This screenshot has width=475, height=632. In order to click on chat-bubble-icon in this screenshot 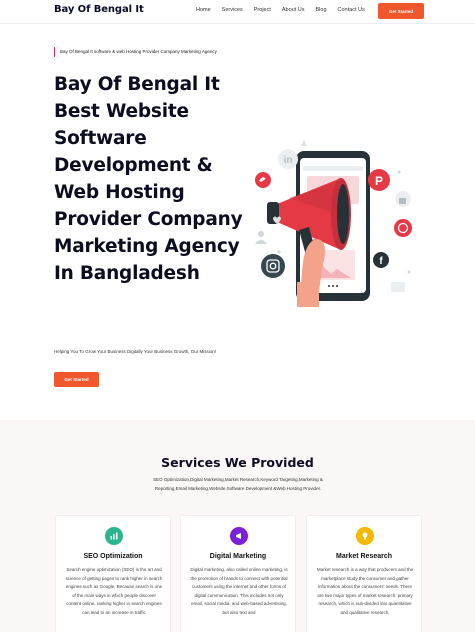, I will do `click(398, 287)`.